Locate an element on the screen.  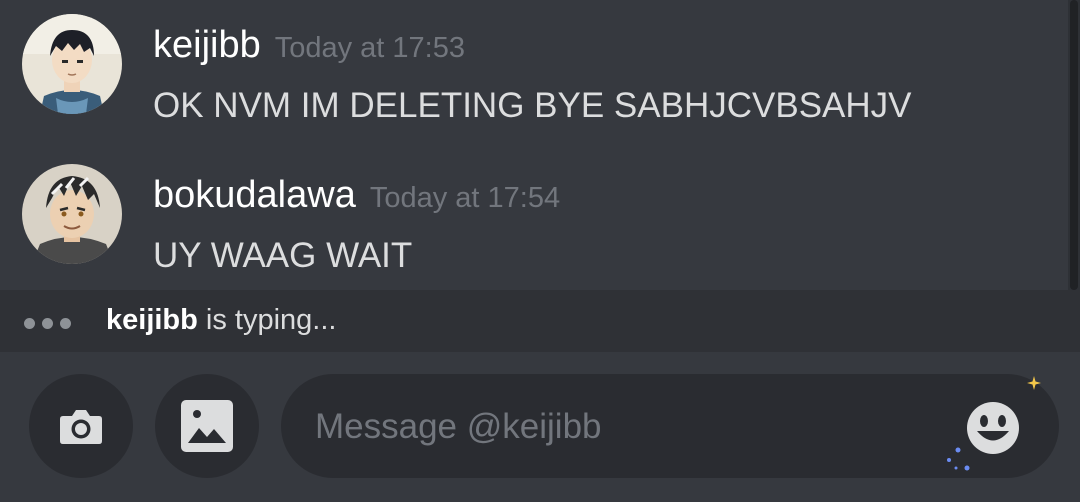
message-header: bokudalawa Today at 17:54 is located at coordinates (356, 195).